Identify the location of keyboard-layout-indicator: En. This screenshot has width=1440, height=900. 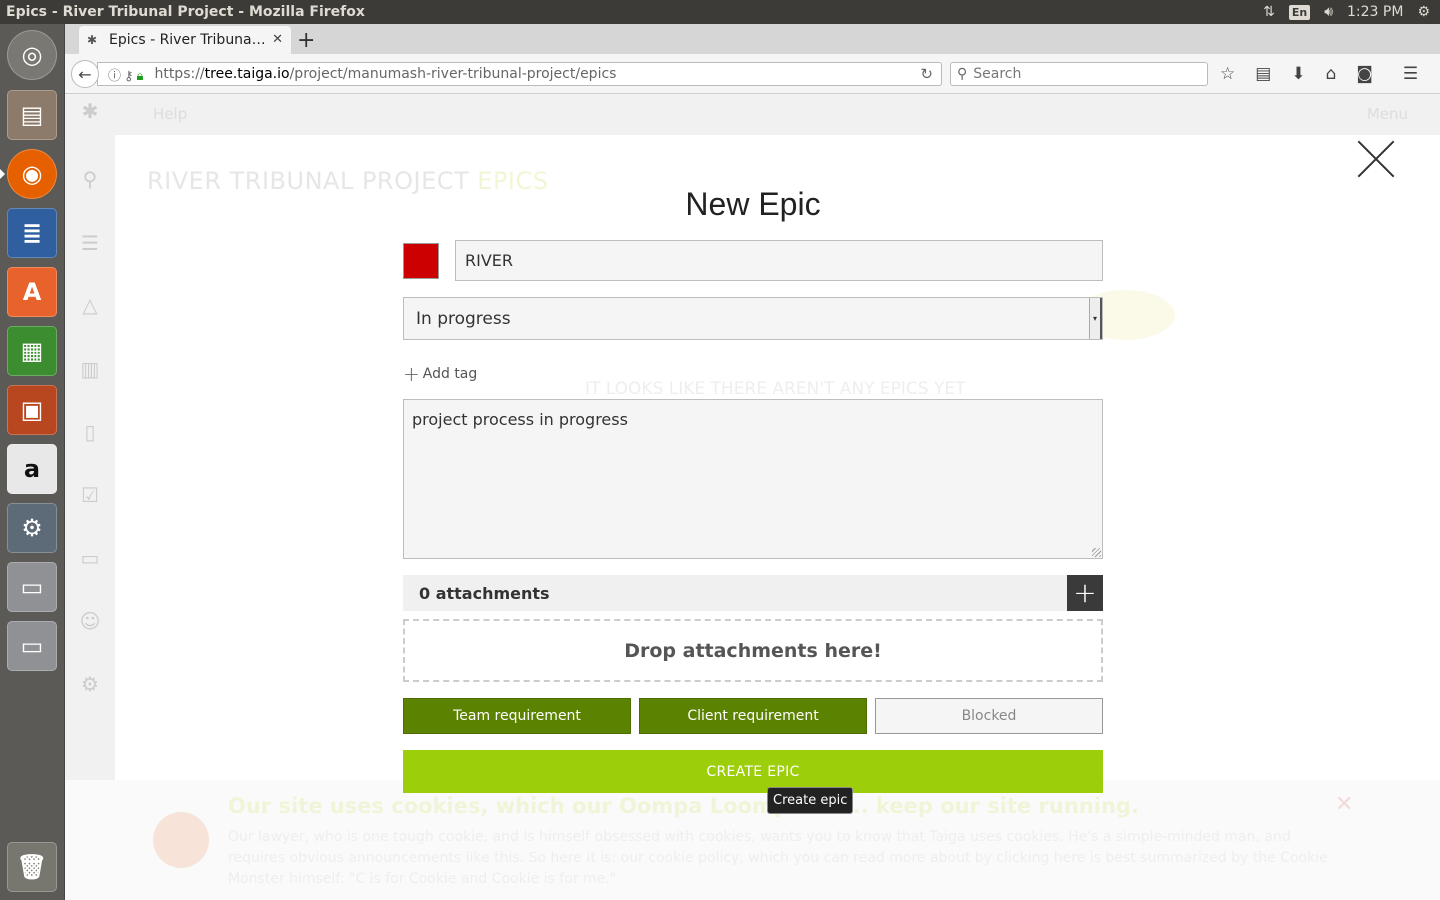
(1299, 12).